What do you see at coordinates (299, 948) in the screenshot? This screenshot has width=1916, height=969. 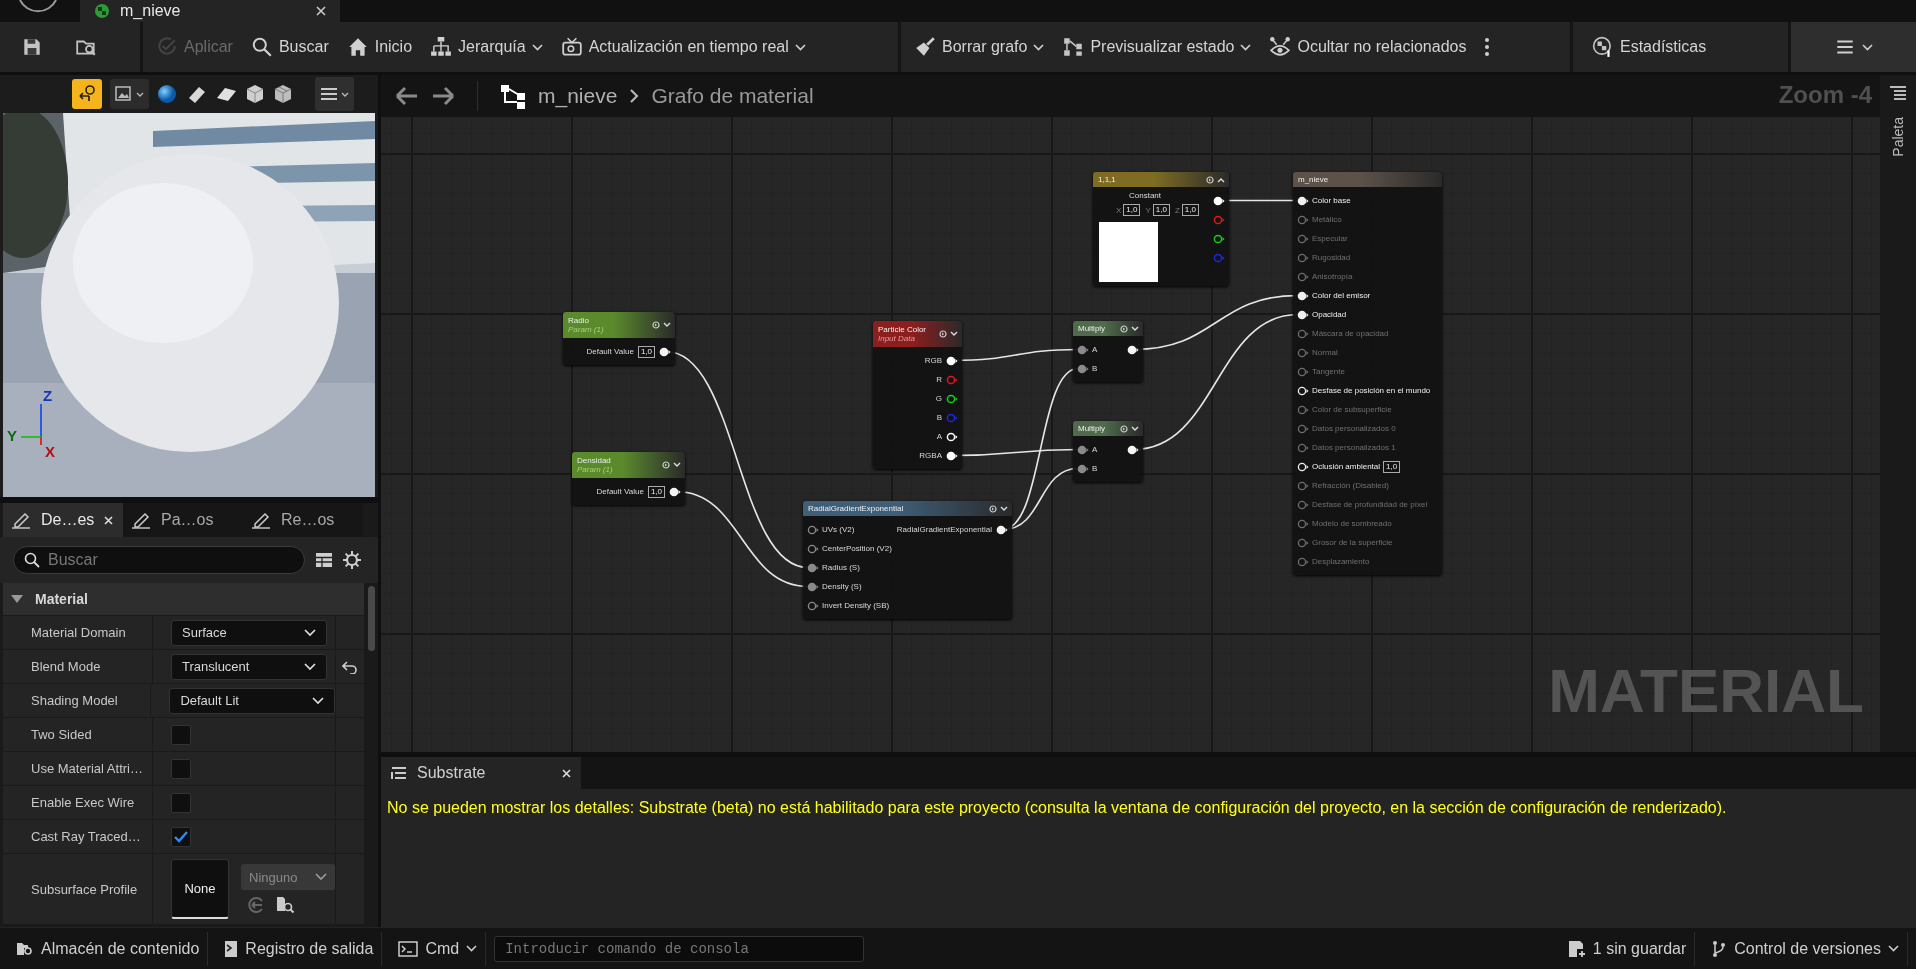 I see `output-log-button: Registro de salida` at bounding box center [299, 948].